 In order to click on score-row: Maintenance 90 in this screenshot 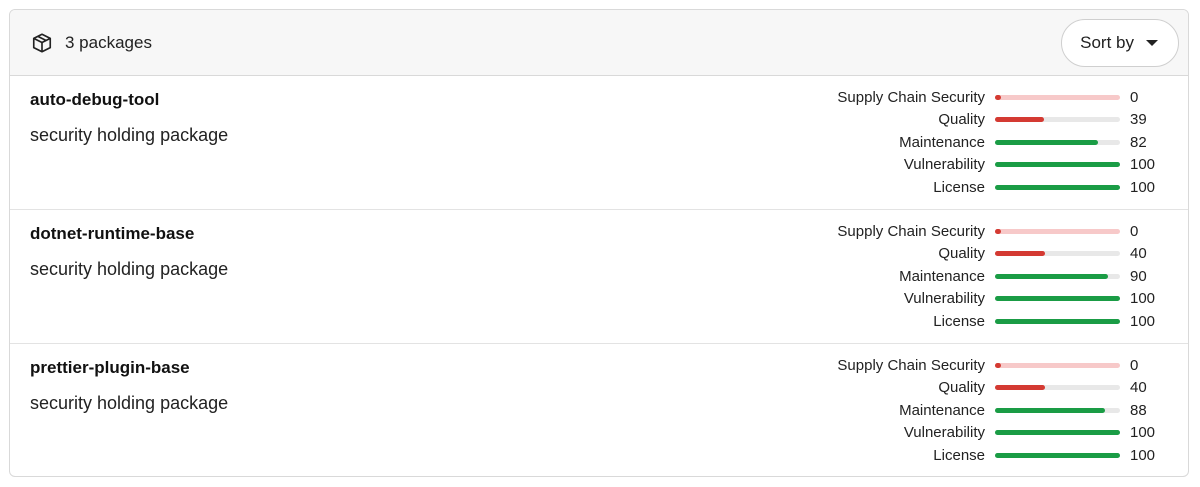, I will do `click(980, 276)`.